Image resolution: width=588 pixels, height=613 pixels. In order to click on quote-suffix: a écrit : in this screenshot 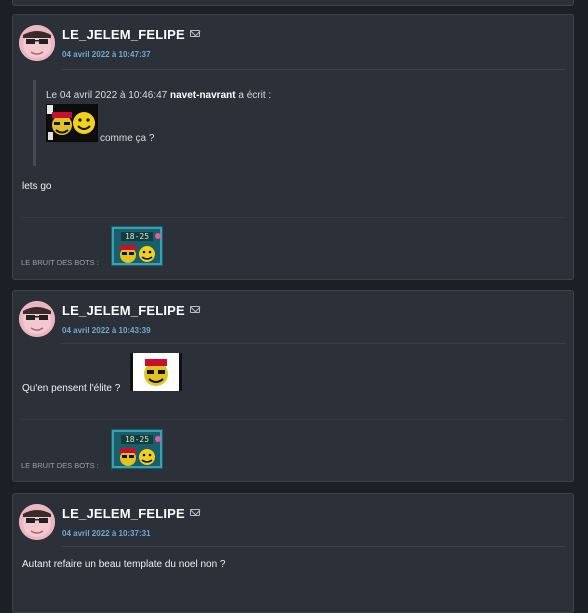, I will do `click(255, 95)`.